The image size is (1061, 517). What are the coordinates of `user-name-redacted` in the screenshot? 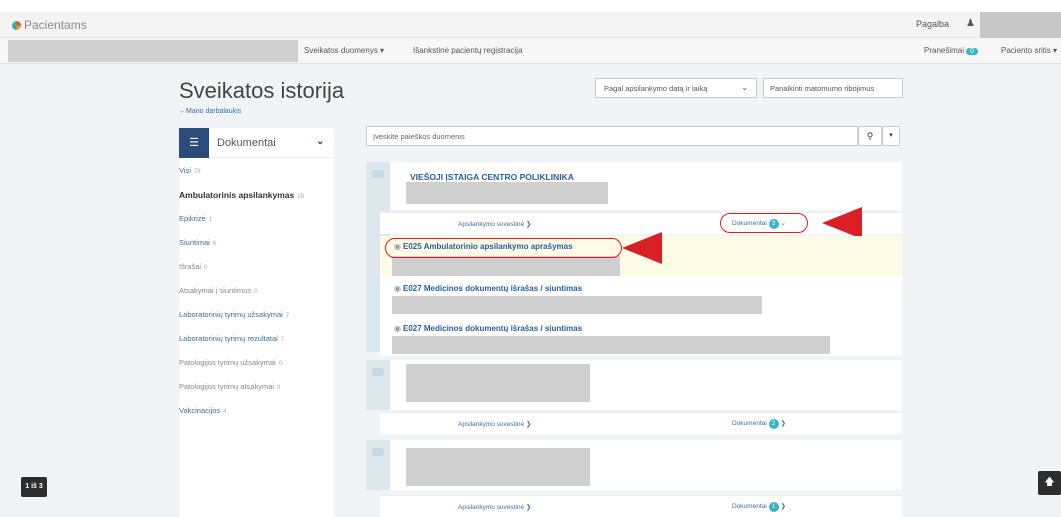 It's located at (1020, 25).